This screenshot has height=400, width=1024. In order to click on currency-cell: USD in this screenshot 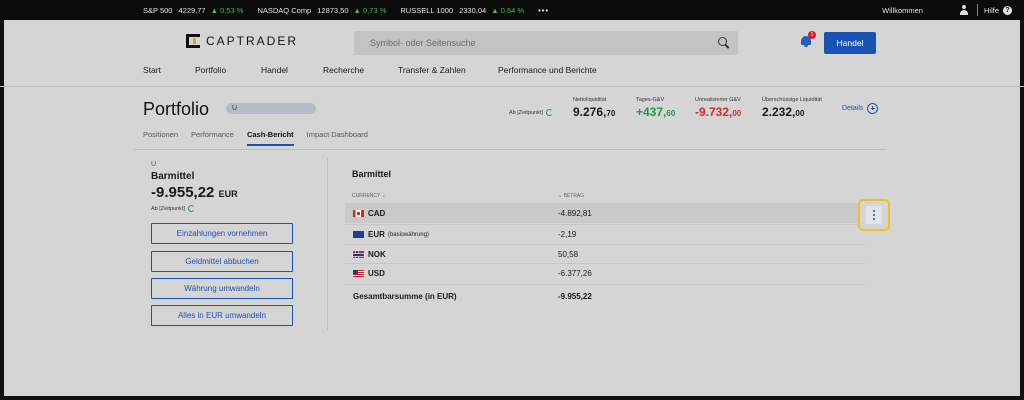, I will do `click(369, 273)`.